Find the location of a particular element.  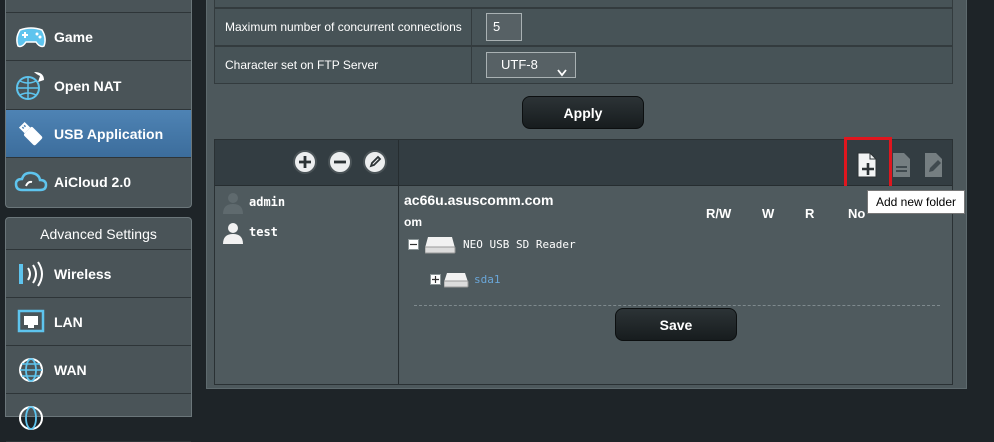

minus-icon is located at coordinates (340, 162).